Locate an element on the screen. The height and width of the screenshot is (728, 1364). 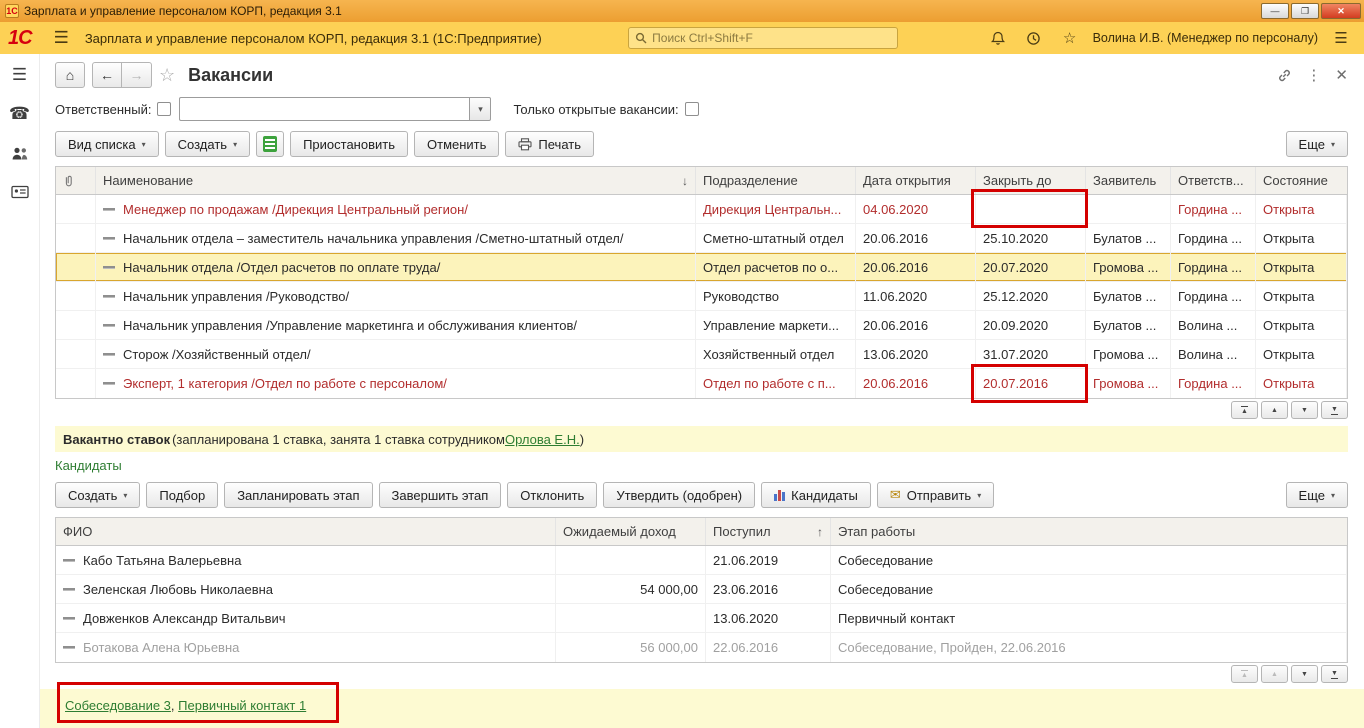
global-search is located at coordinates (763, 38).